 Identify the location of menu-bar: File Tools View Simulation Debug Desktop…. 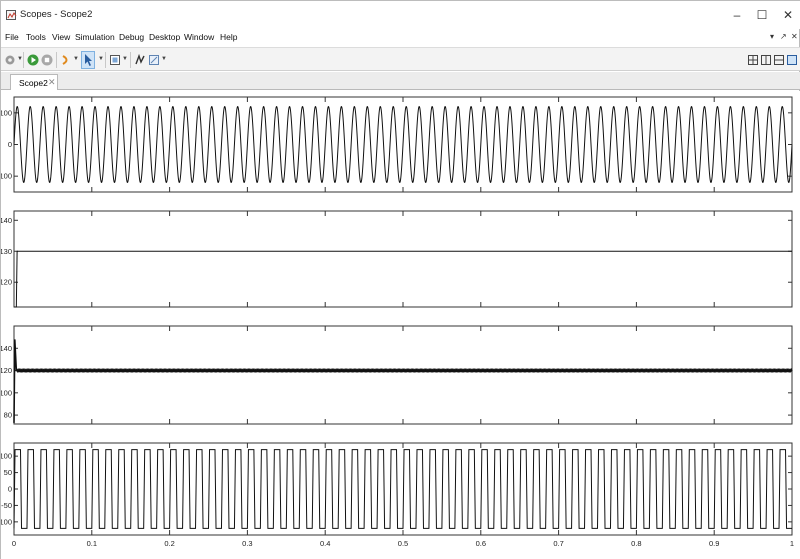
(400, 38).